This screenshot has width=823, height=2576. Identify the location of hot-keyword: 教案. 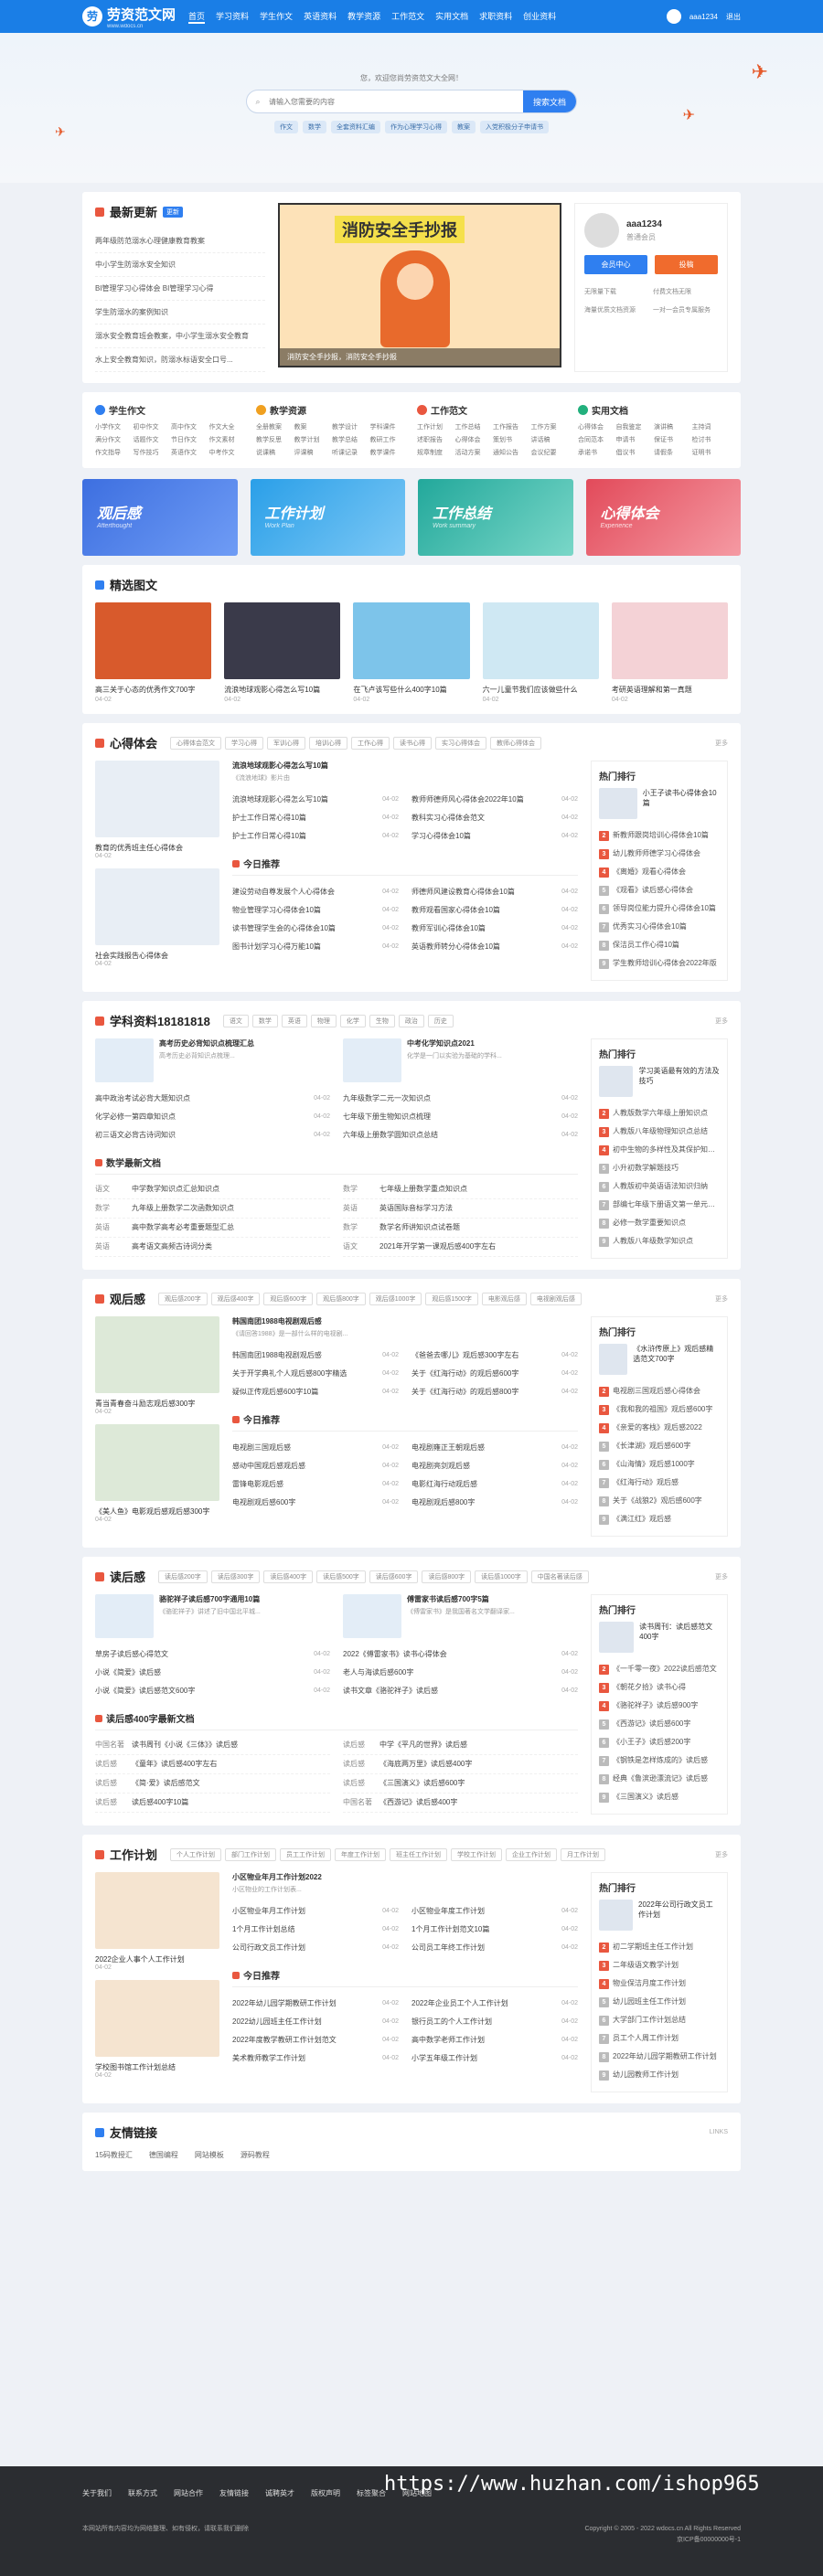
(464, 127).